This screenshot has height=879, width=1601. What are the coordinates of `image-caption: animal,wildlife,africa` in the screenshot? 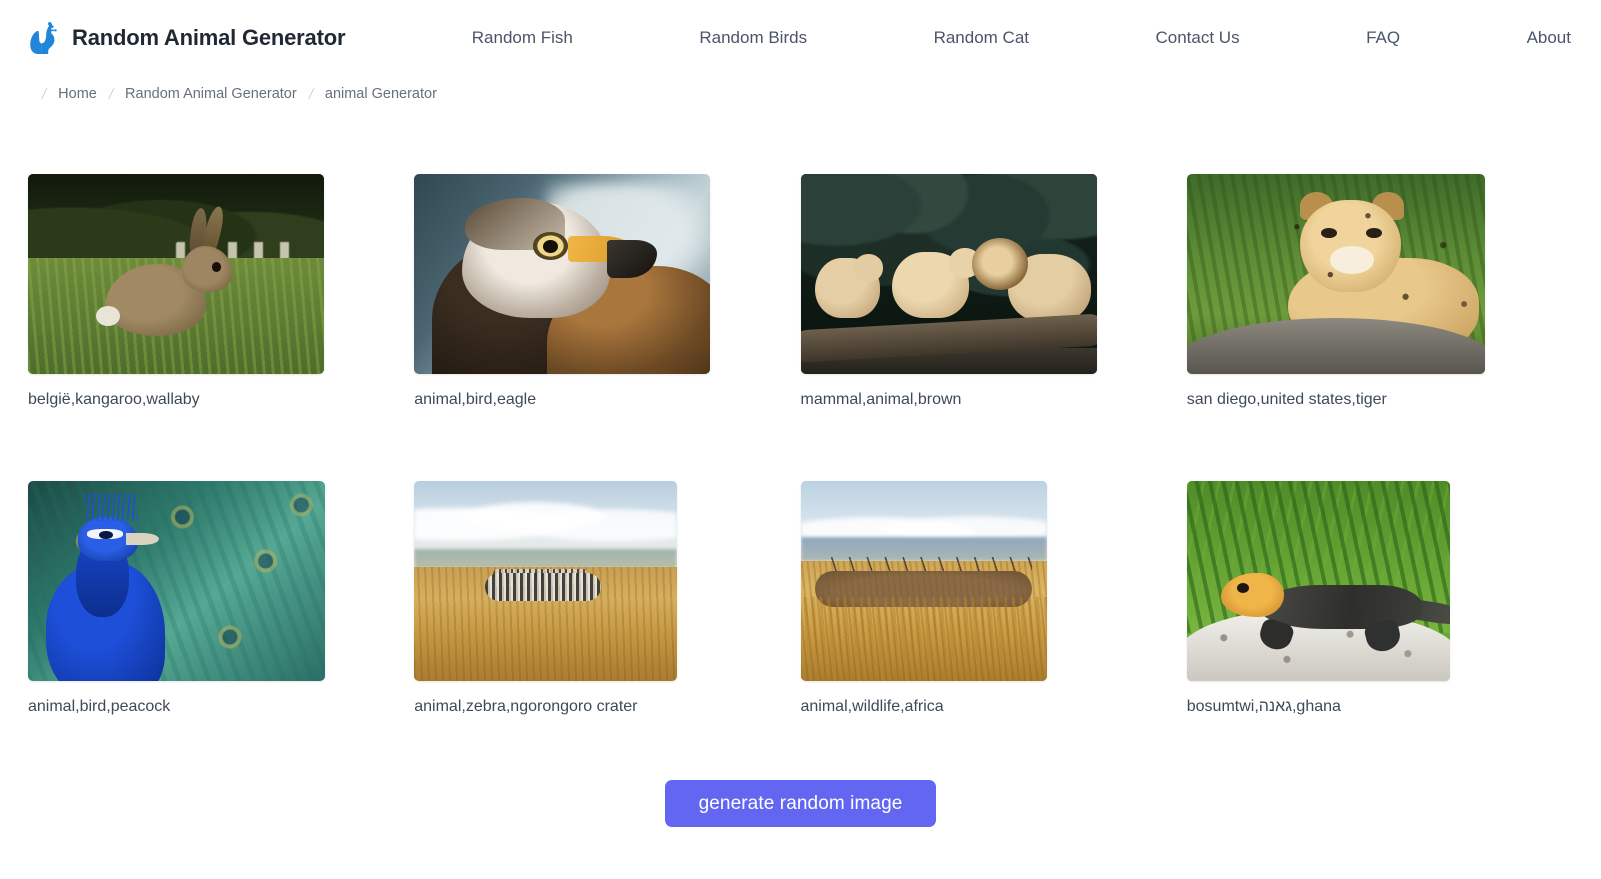 It's located at (872, 706).